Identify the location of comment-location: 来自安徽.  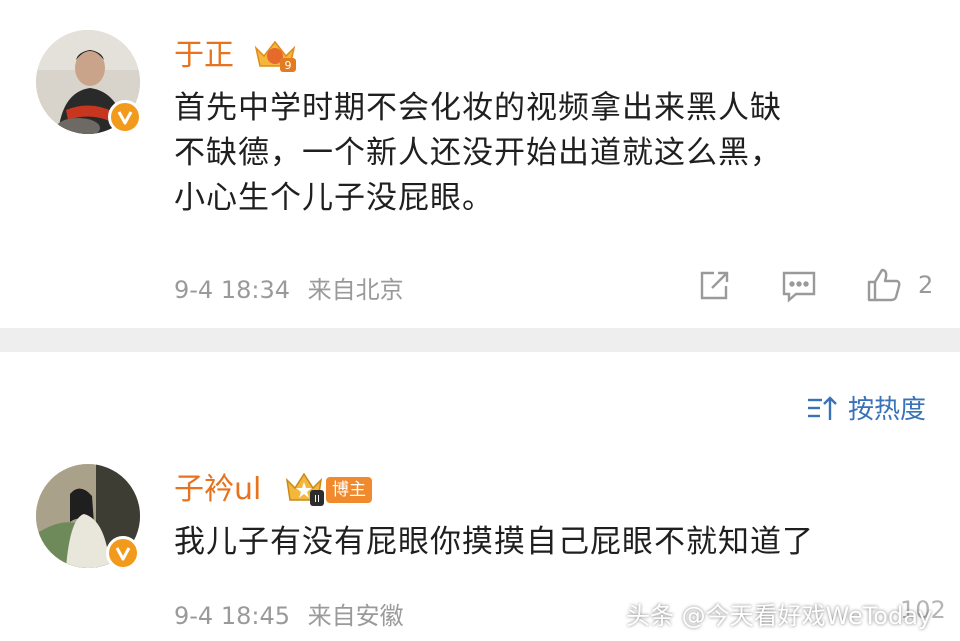
(355, 616).